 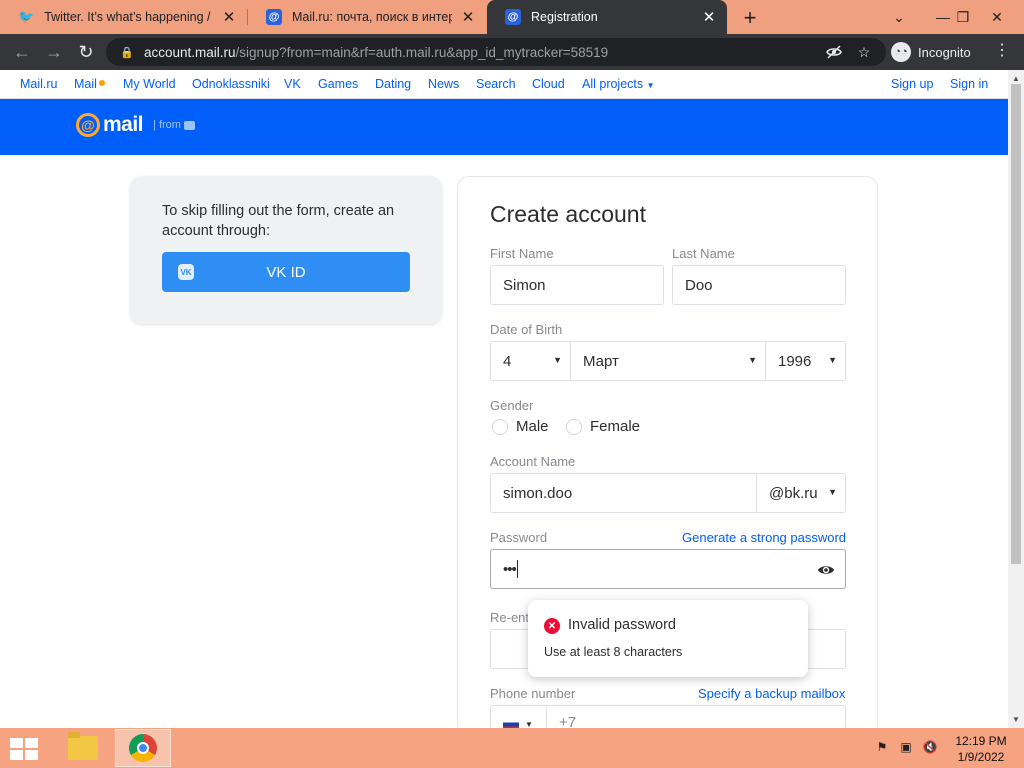 What do you see at coordinates (522, 253) in the screenshot?
I see `first-name-label: First Name` at bounding box center [522, 253].